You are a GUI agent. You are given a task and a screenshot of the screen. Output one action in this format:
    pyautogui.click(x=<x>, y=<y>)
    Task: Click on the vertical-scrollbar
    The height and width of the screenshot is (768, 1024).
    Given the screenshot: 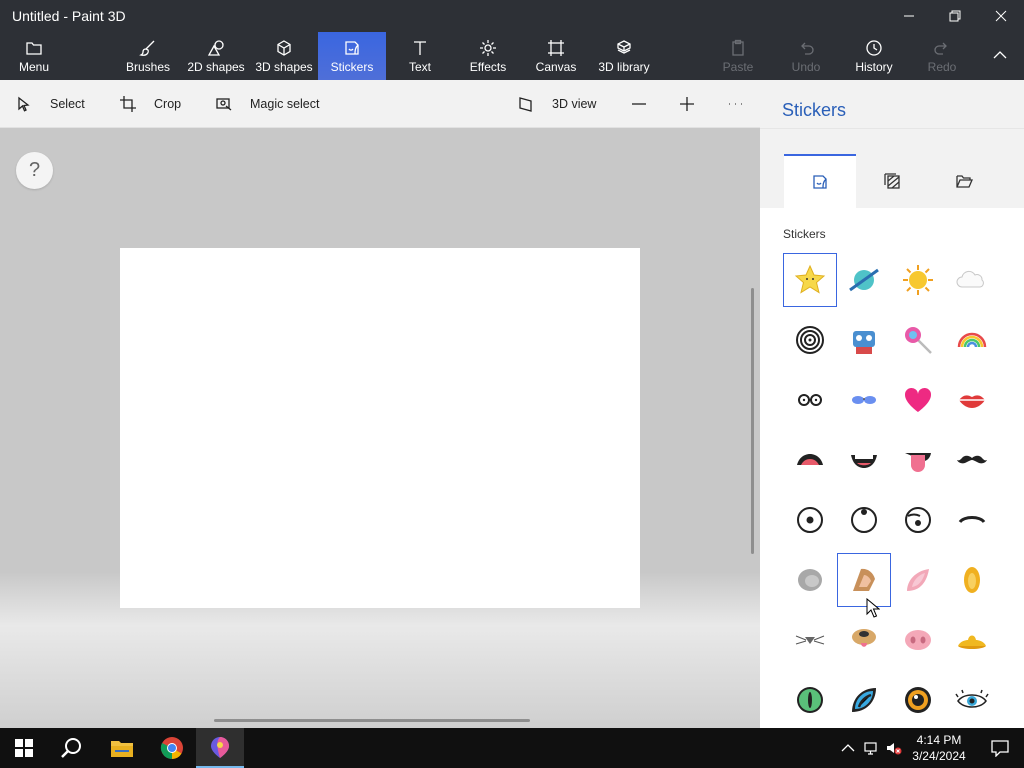 What is the action you would take?
    pyautogui.click(x=752, y=421)
    